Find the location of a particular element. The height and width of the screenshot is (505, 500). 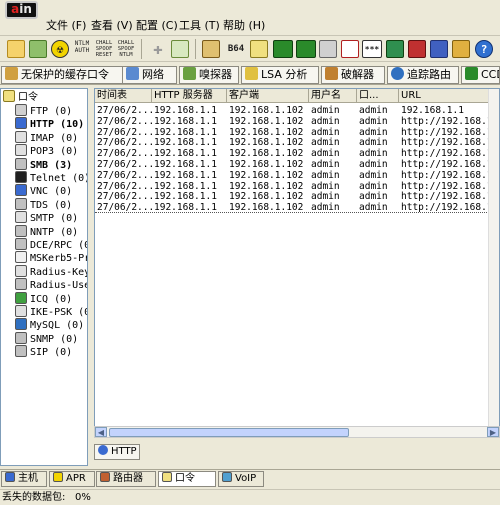

tree-item: HTTP (10) is located at coordinates (51, 123).